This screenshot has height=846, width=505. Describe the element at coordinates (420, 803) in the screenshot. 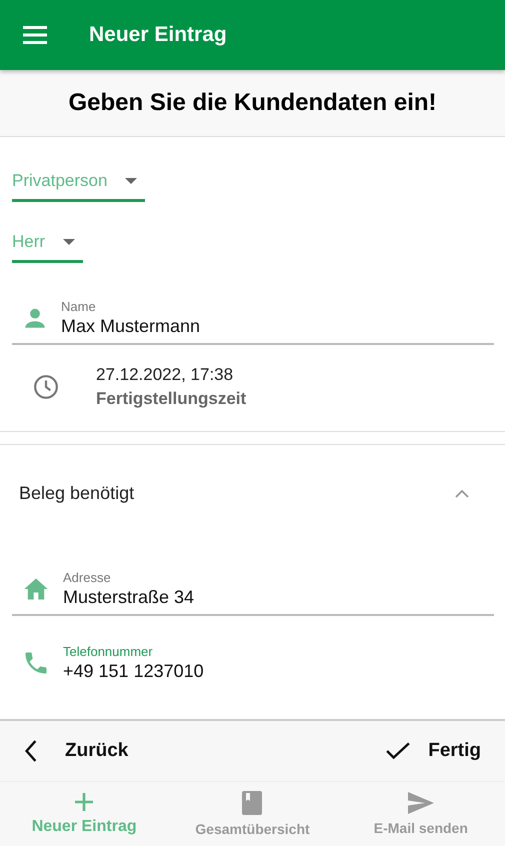

I see `send-icon` at that location.